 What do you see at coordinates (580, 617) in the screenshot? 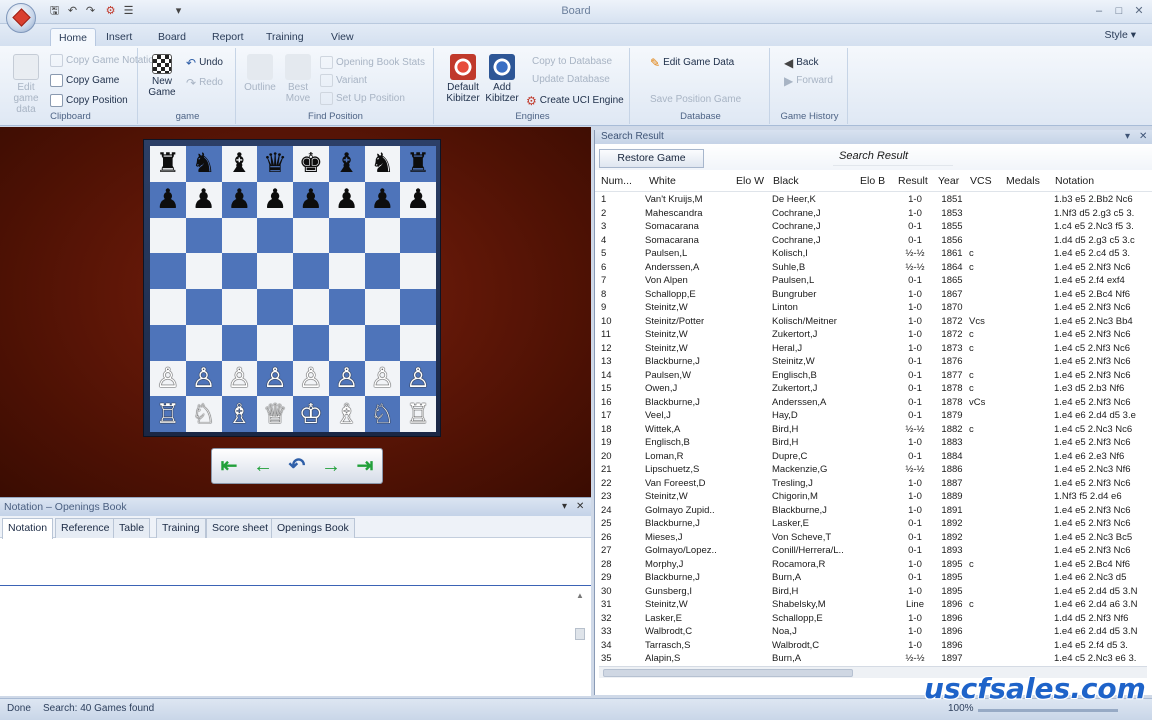
I see `notation-scrollbar: ▲` at bounding box center [580, 617].